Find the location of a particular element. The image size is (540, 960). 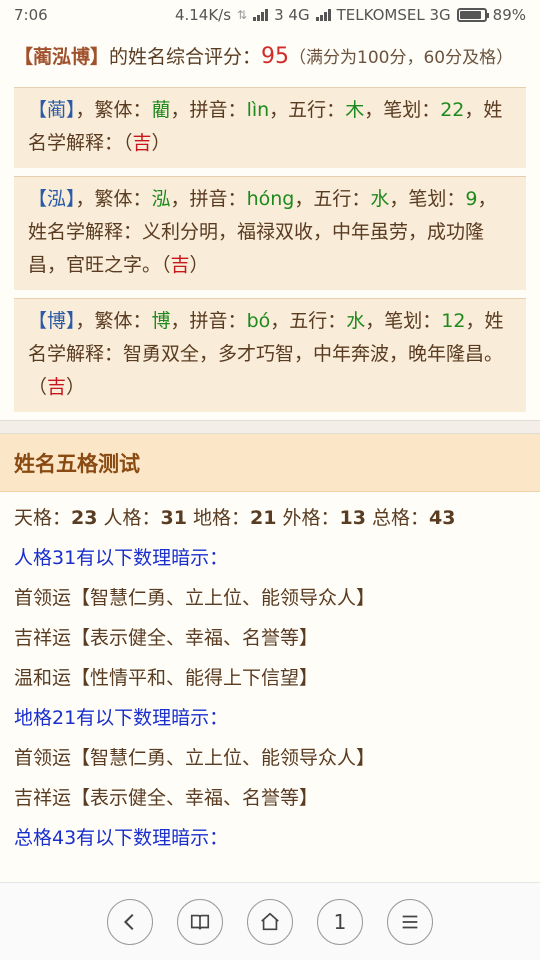

wuge-hint-heading: 总格43有以下数理暗示： is located at coordinates (121, 838).